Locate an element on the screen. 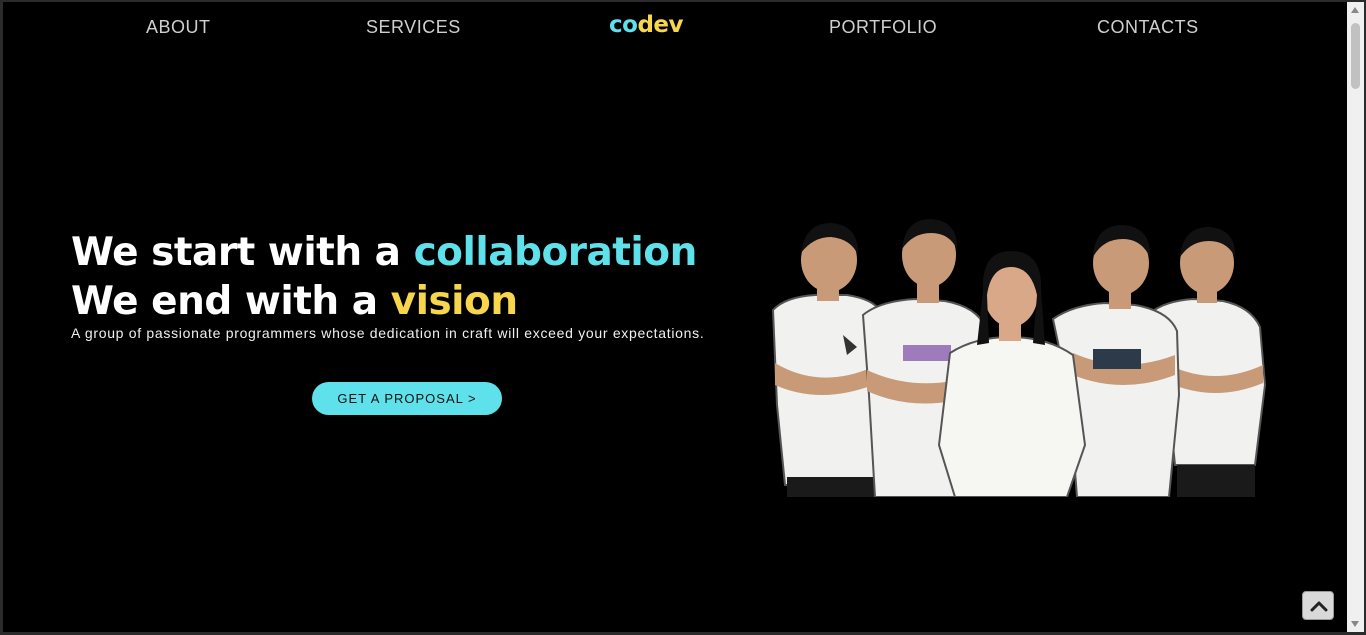  headline-line2-prefix: We end with a is located at coordinates (231, 301).